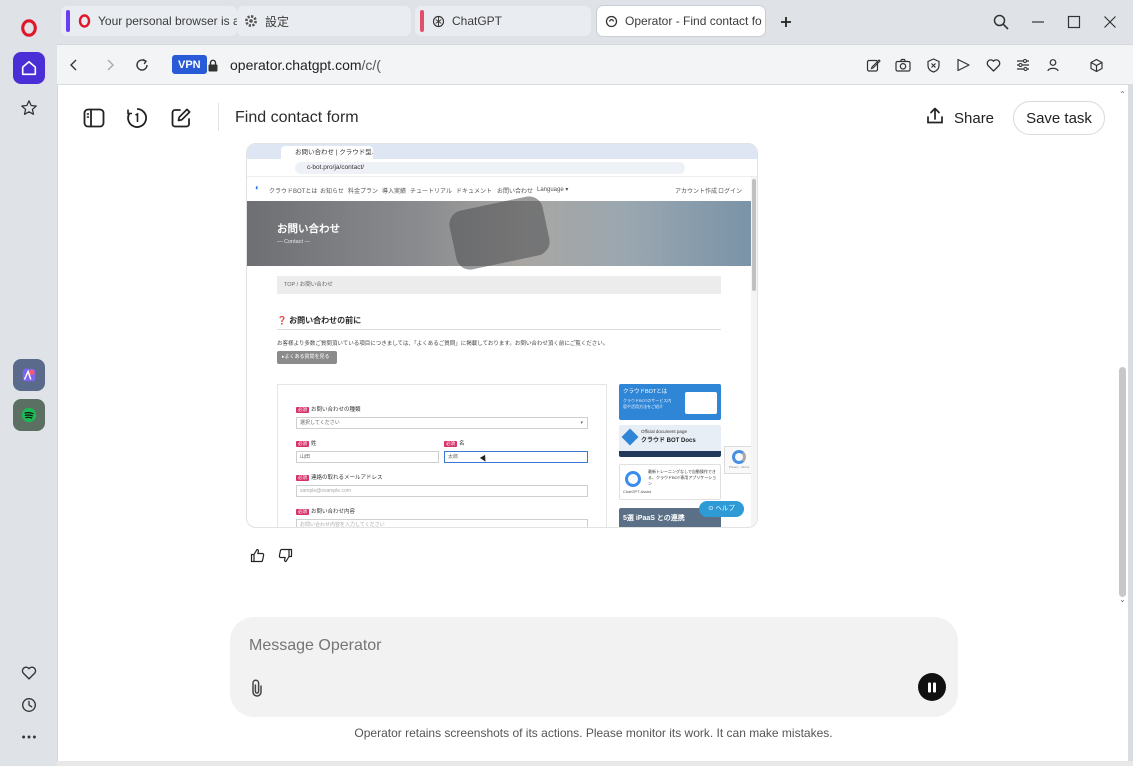 The height and width of the screenshot is (766, 1133). Describe the element at coordinates (647, 403) in the screenshot. I see `banner-text: クラウドBOTのサービス内容や活用方法をご紹介` at that location.